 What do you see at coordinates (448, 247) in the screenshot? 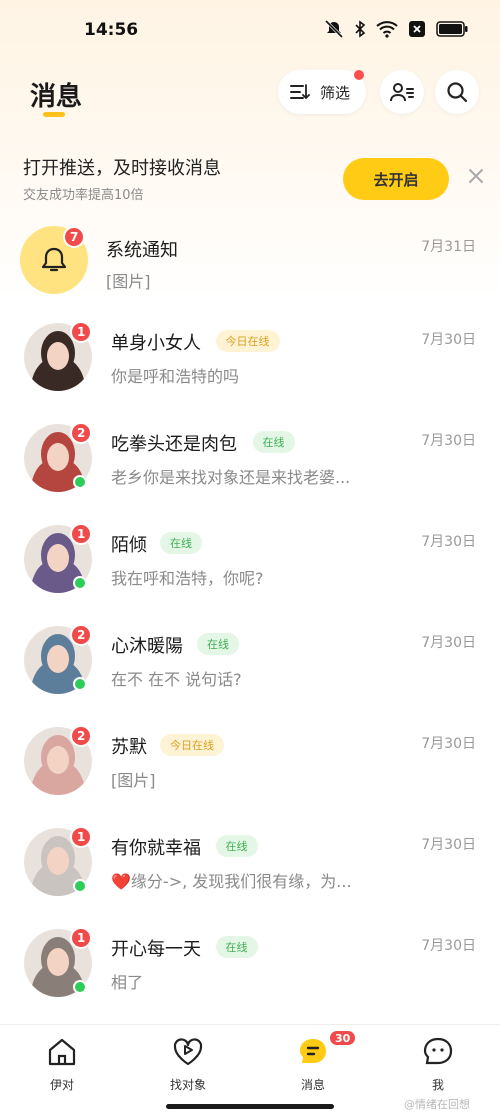
I see `conversation-date: 7月31日` at bounding box center [448, 247].